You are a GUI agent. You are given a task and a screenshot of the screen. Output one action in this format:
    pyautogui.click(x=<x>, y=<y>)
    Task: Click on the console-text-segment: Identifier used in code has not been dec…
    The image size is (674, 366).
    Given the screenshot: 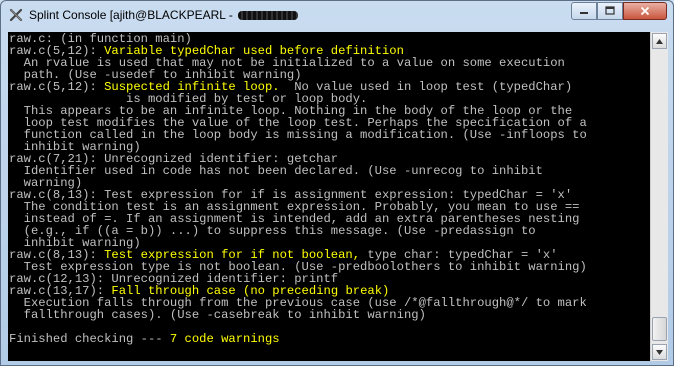 What is the action you would take?
    pyautogui.click(x=276, y=171)
    